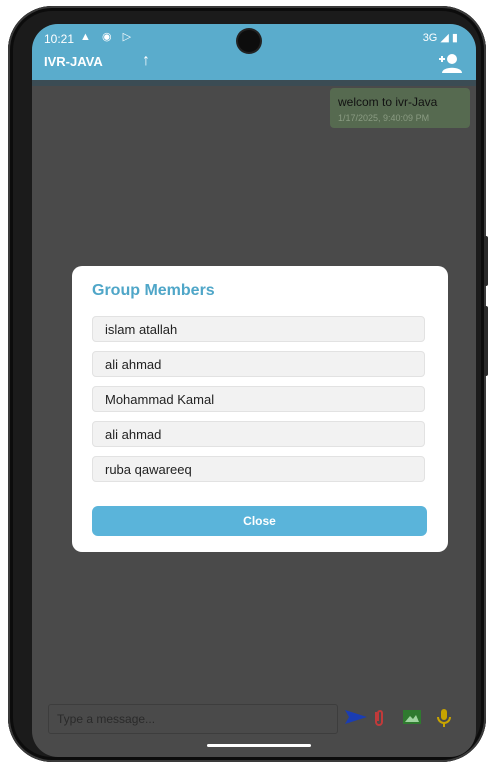  Describe the element at coordinates (258, 399) in the screenshot. I see `member-item: Mohammad Kamal` at that location.